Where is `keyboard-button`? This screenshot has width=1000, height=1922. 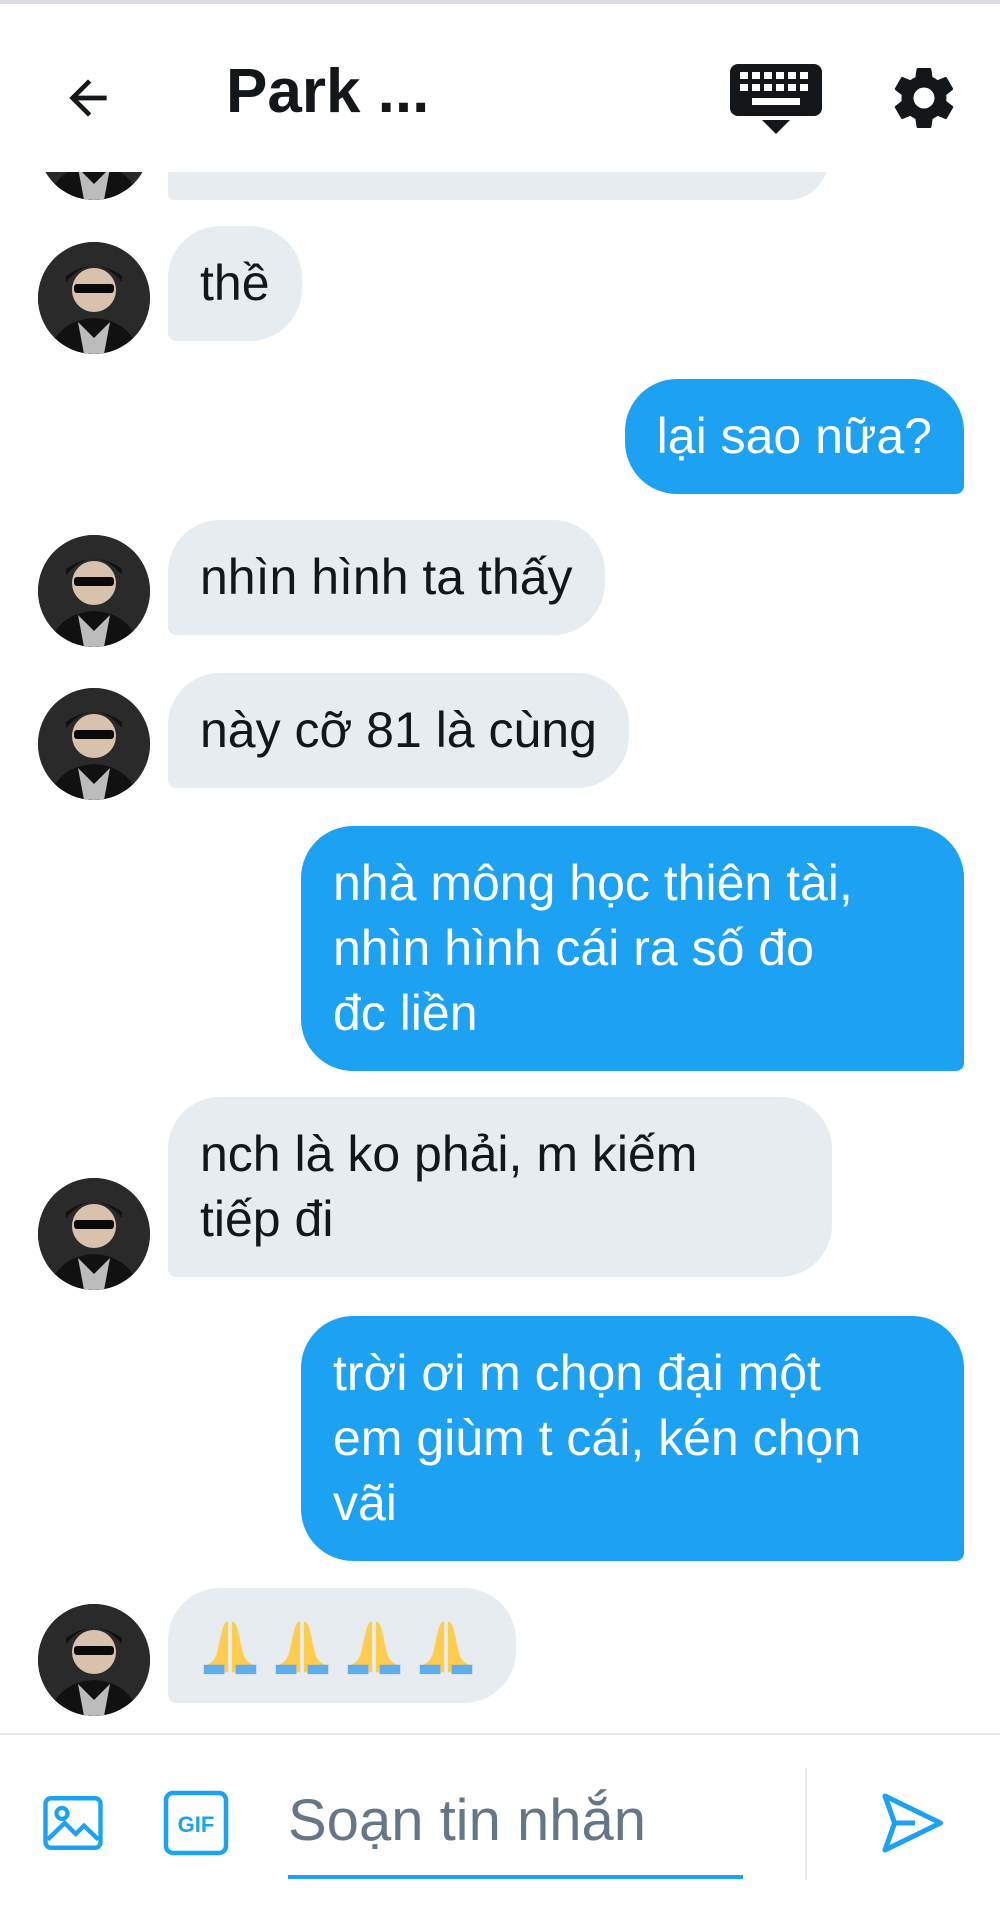 keyboard-button is located at coordinates (776, 98).